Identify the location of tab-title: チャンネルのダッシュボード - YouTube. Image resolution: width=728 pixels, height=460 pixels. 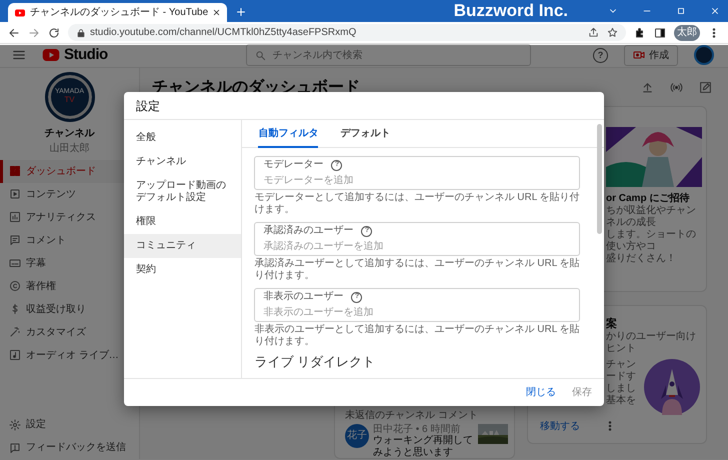
(119, 13).